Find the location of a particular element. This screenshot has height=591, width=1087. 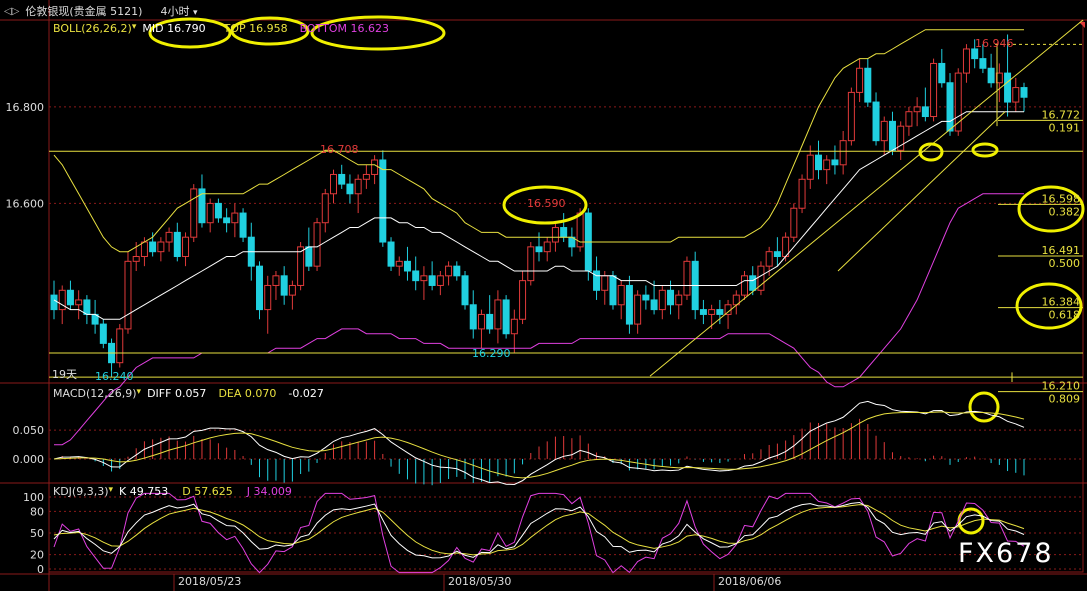

kdj-tick-label: 20 is located at coordinates (37, 555).